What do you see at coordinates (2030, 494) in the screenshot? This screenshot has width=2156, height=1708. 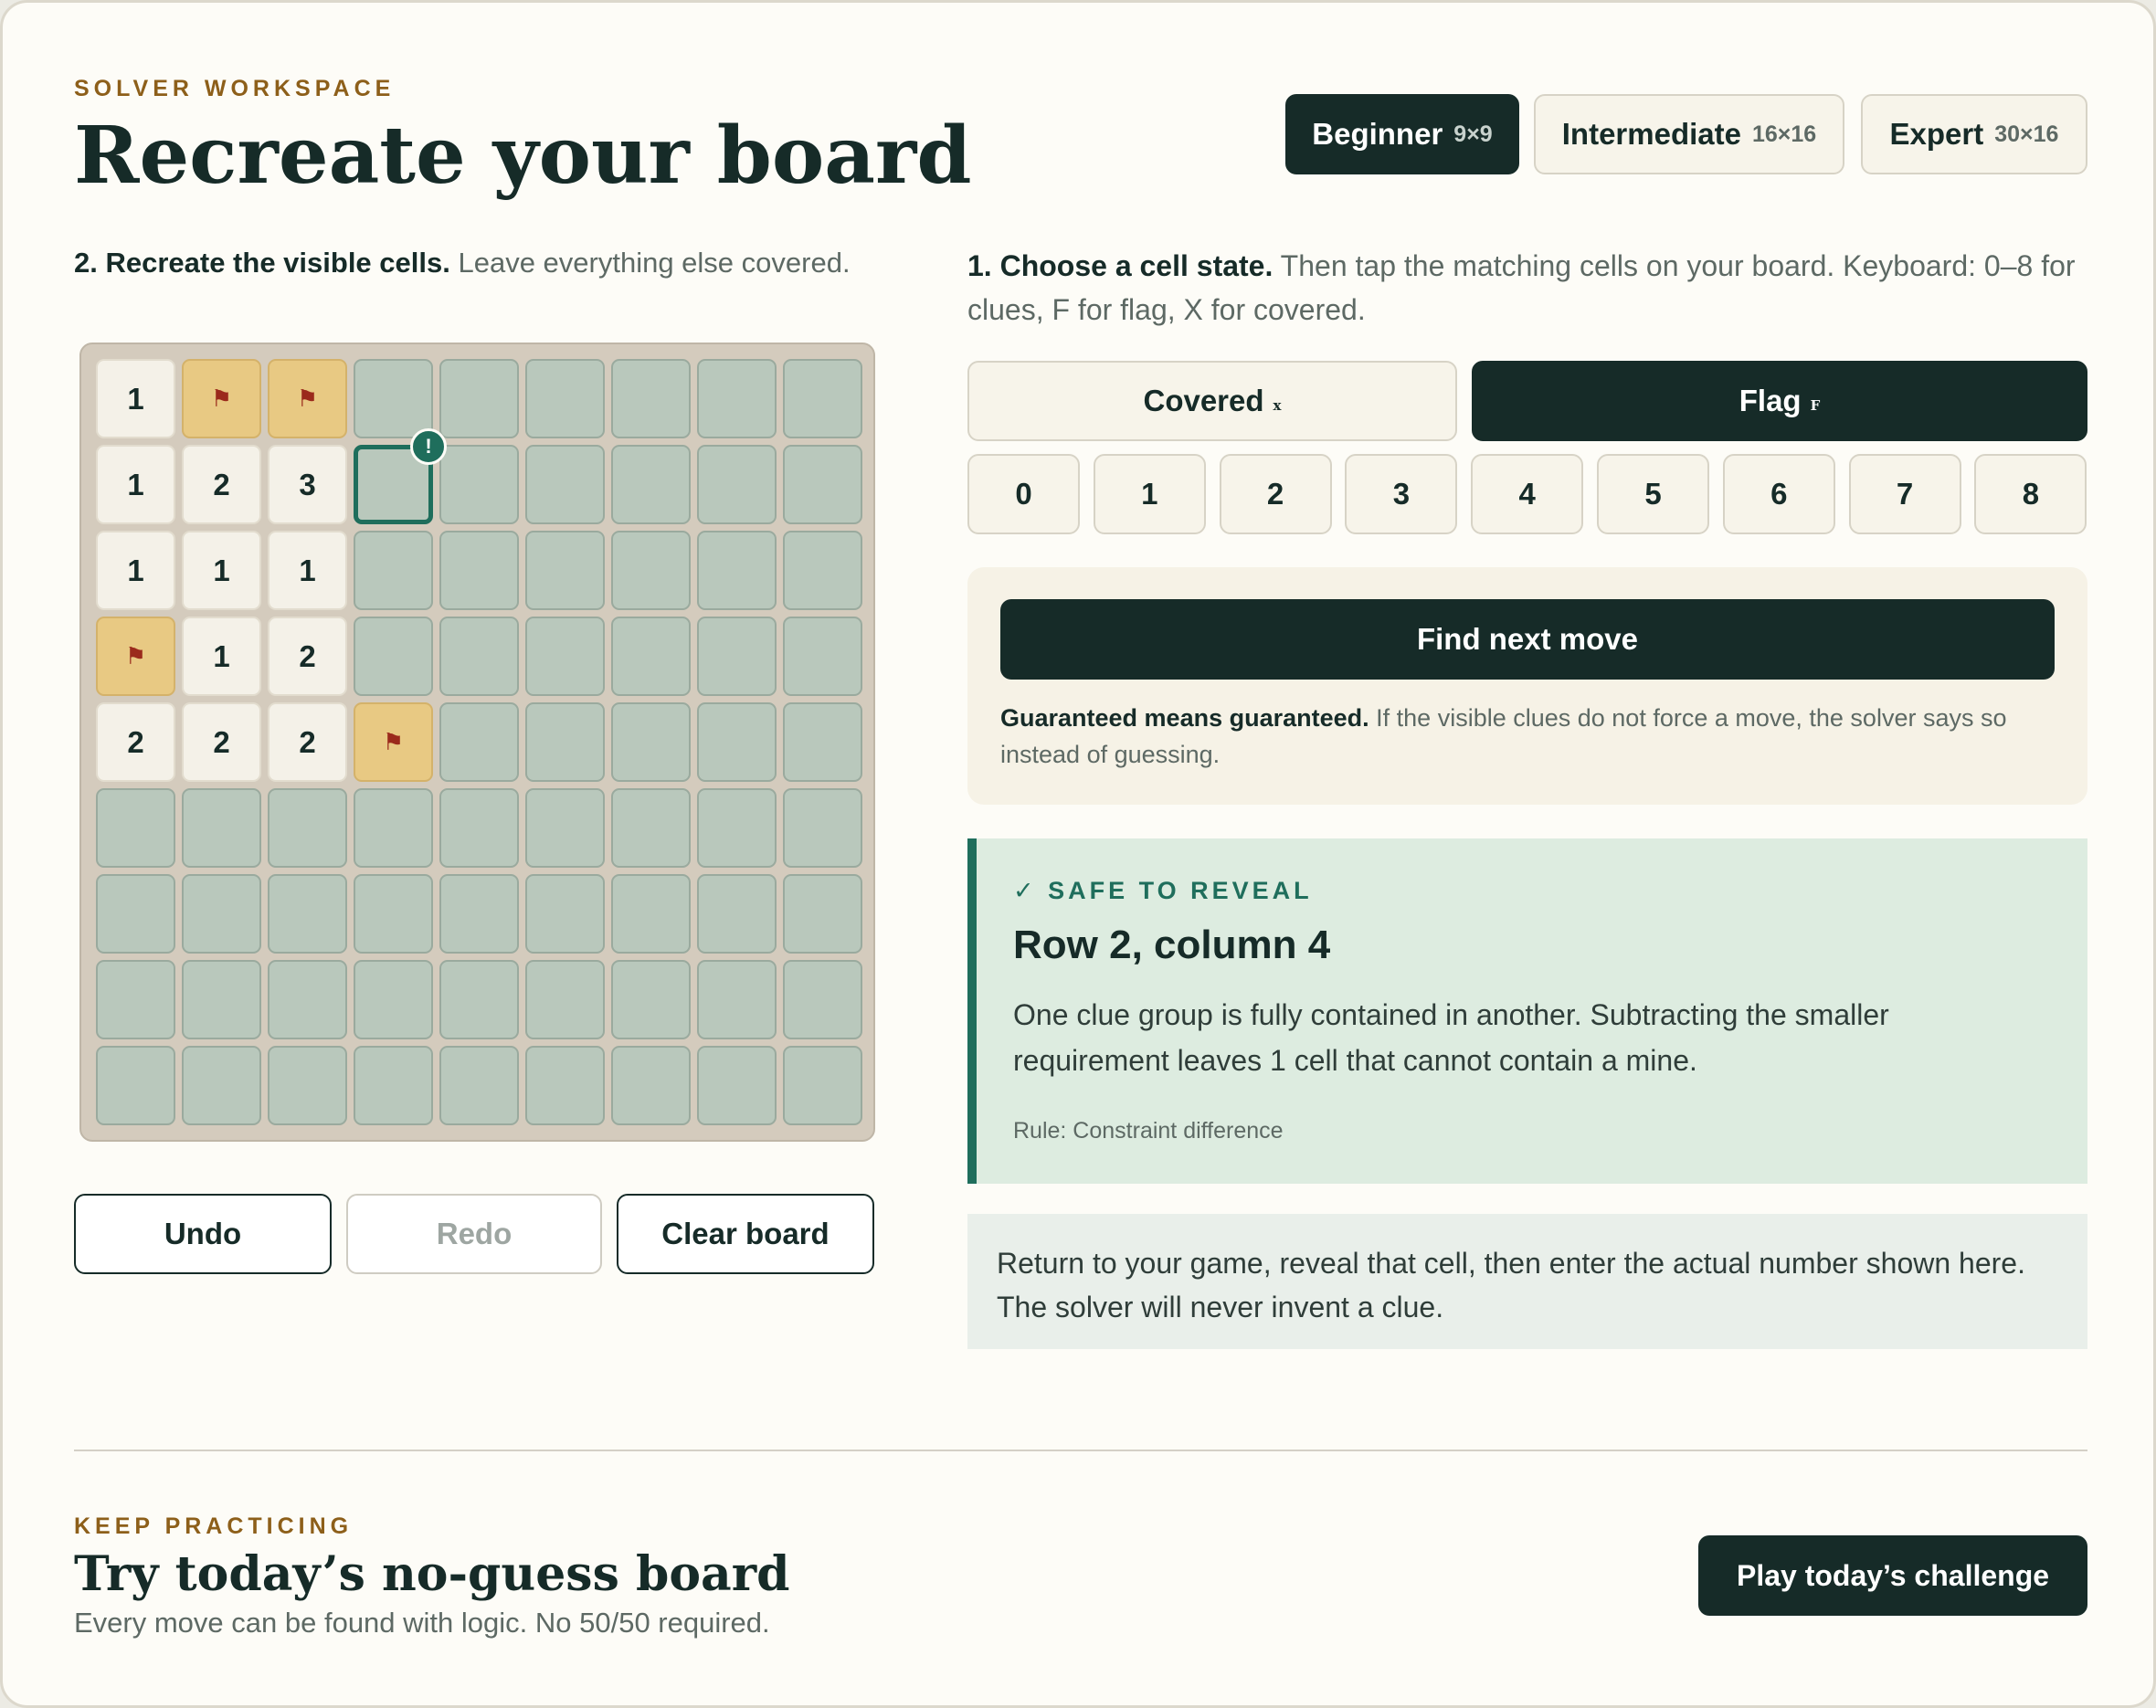 I see `number-button-8: 8` at bounding box center [2030, 494].